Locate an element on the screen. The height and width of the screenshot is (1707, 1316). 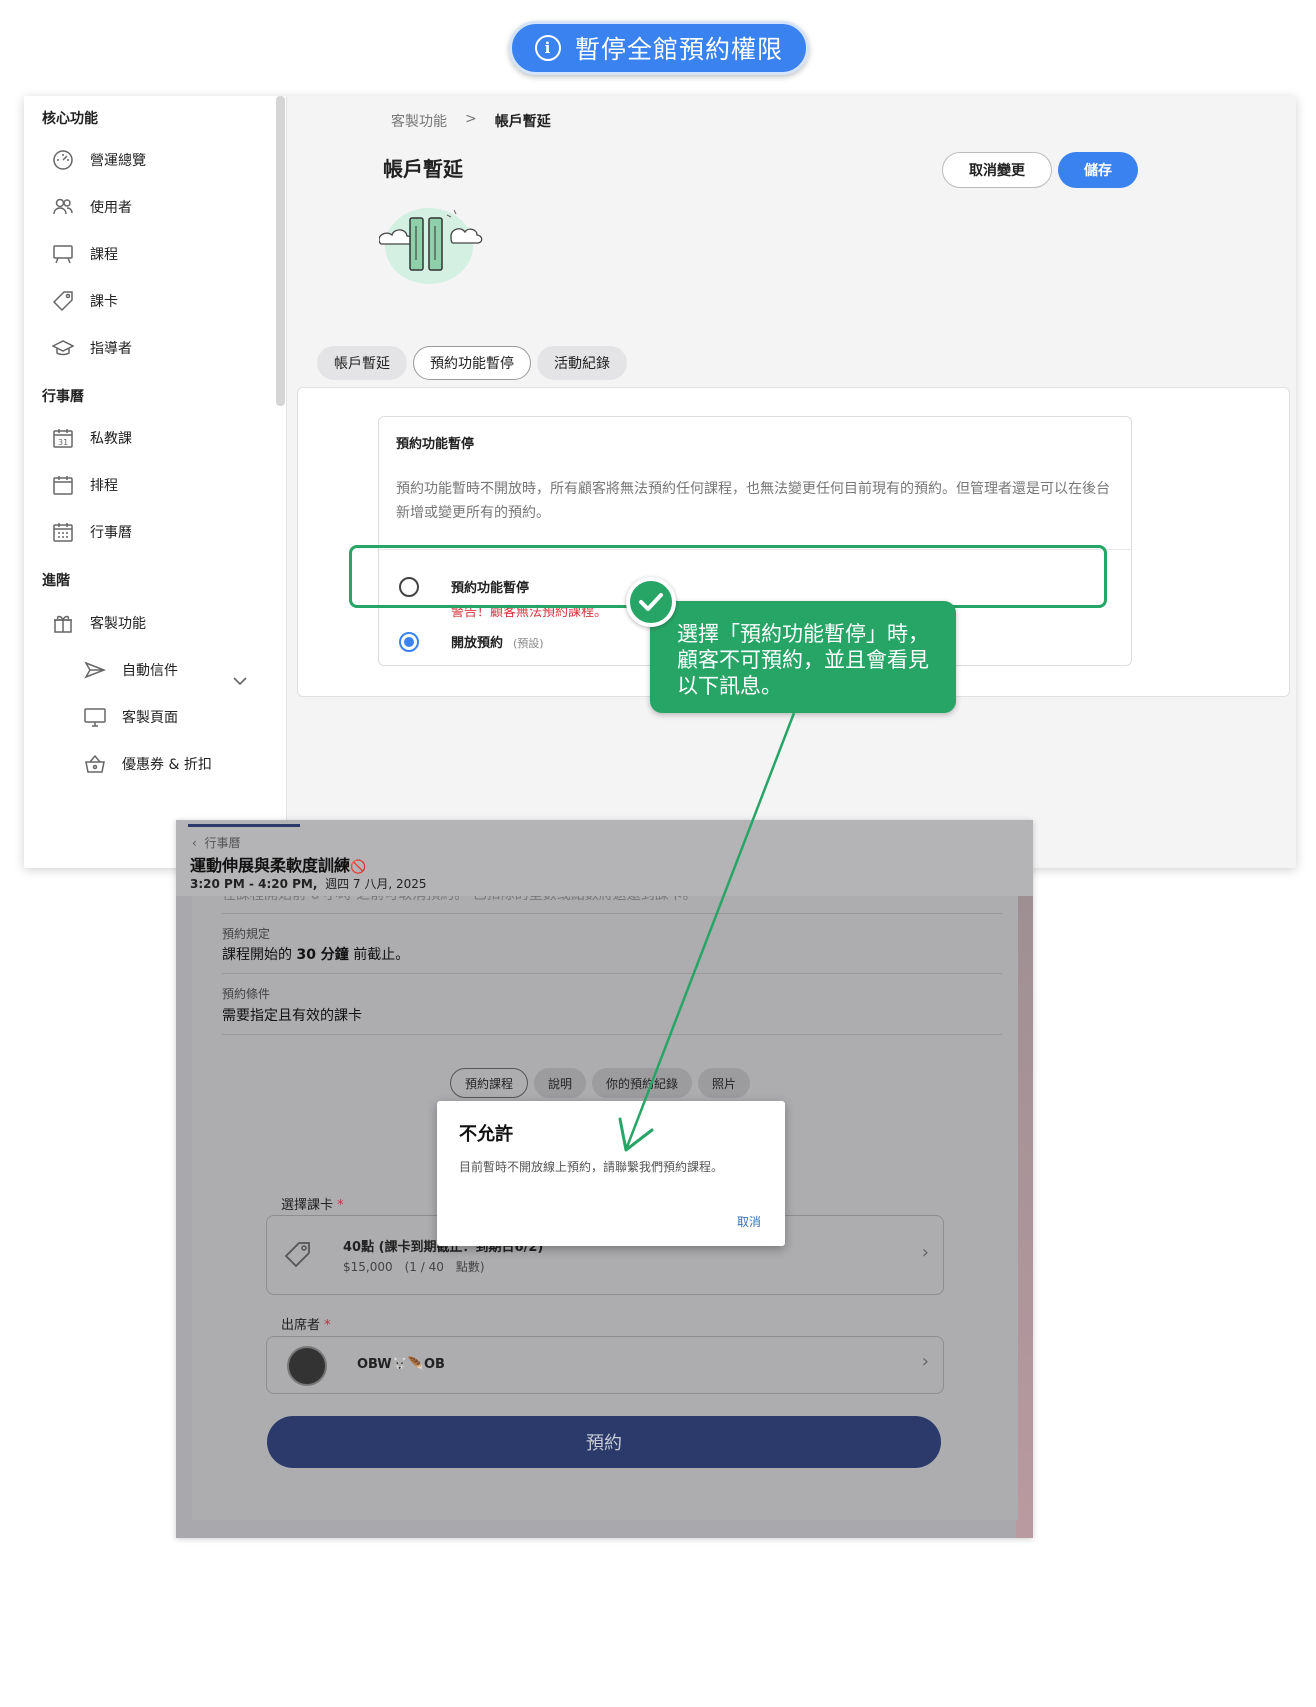
tab-description: 說明 is located at coordinates (560, 1083).